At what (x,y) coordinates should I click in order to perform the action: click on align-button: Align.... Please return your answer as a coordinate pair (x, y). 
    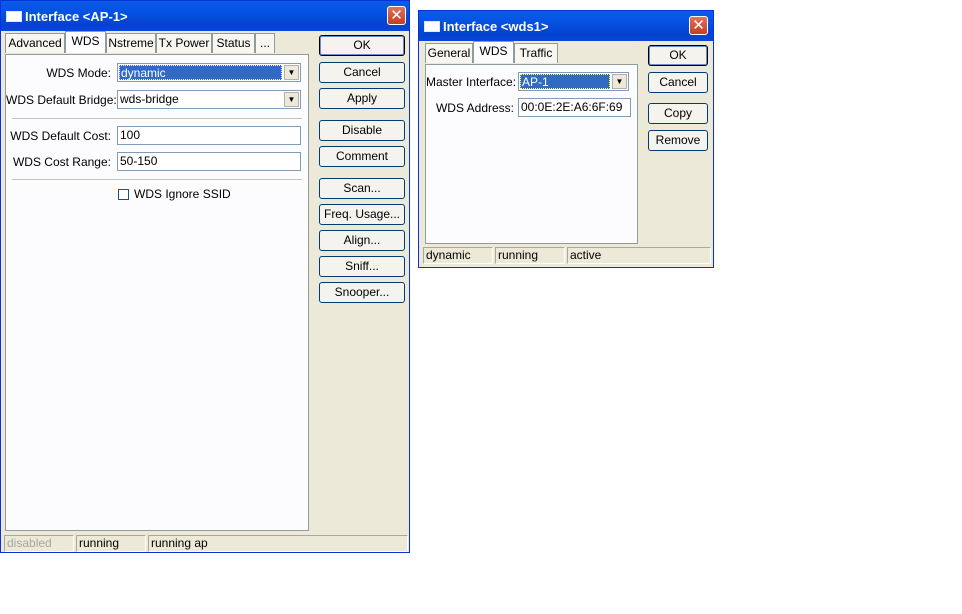
    Looking at the image, I should click on (362, 240).